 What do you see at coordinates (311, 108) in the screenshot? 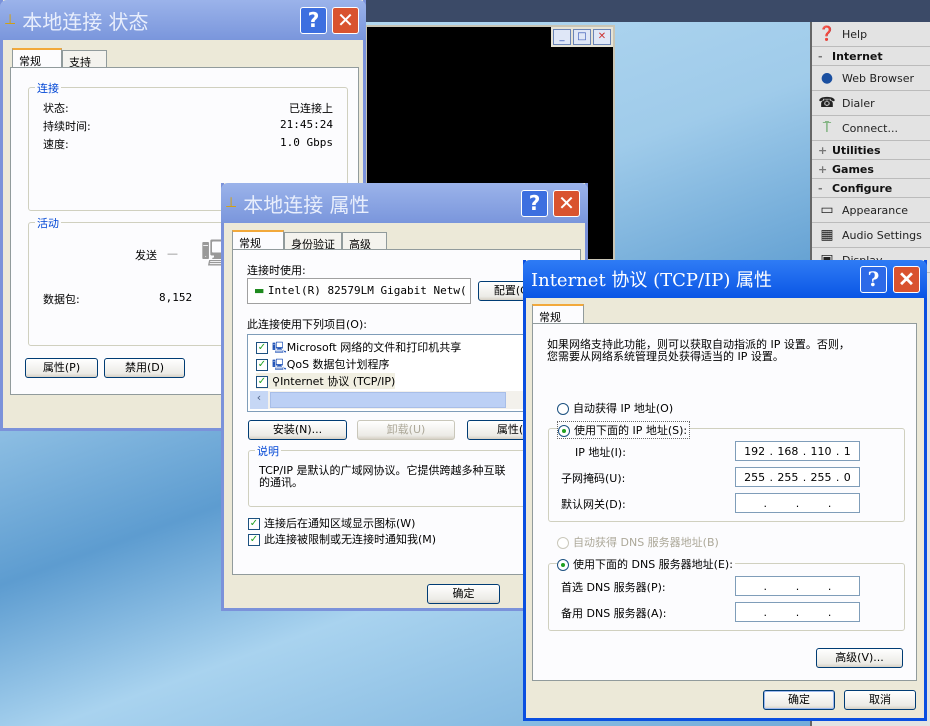
I see `status-value: 已连接上` at bounding box center [311, 108].